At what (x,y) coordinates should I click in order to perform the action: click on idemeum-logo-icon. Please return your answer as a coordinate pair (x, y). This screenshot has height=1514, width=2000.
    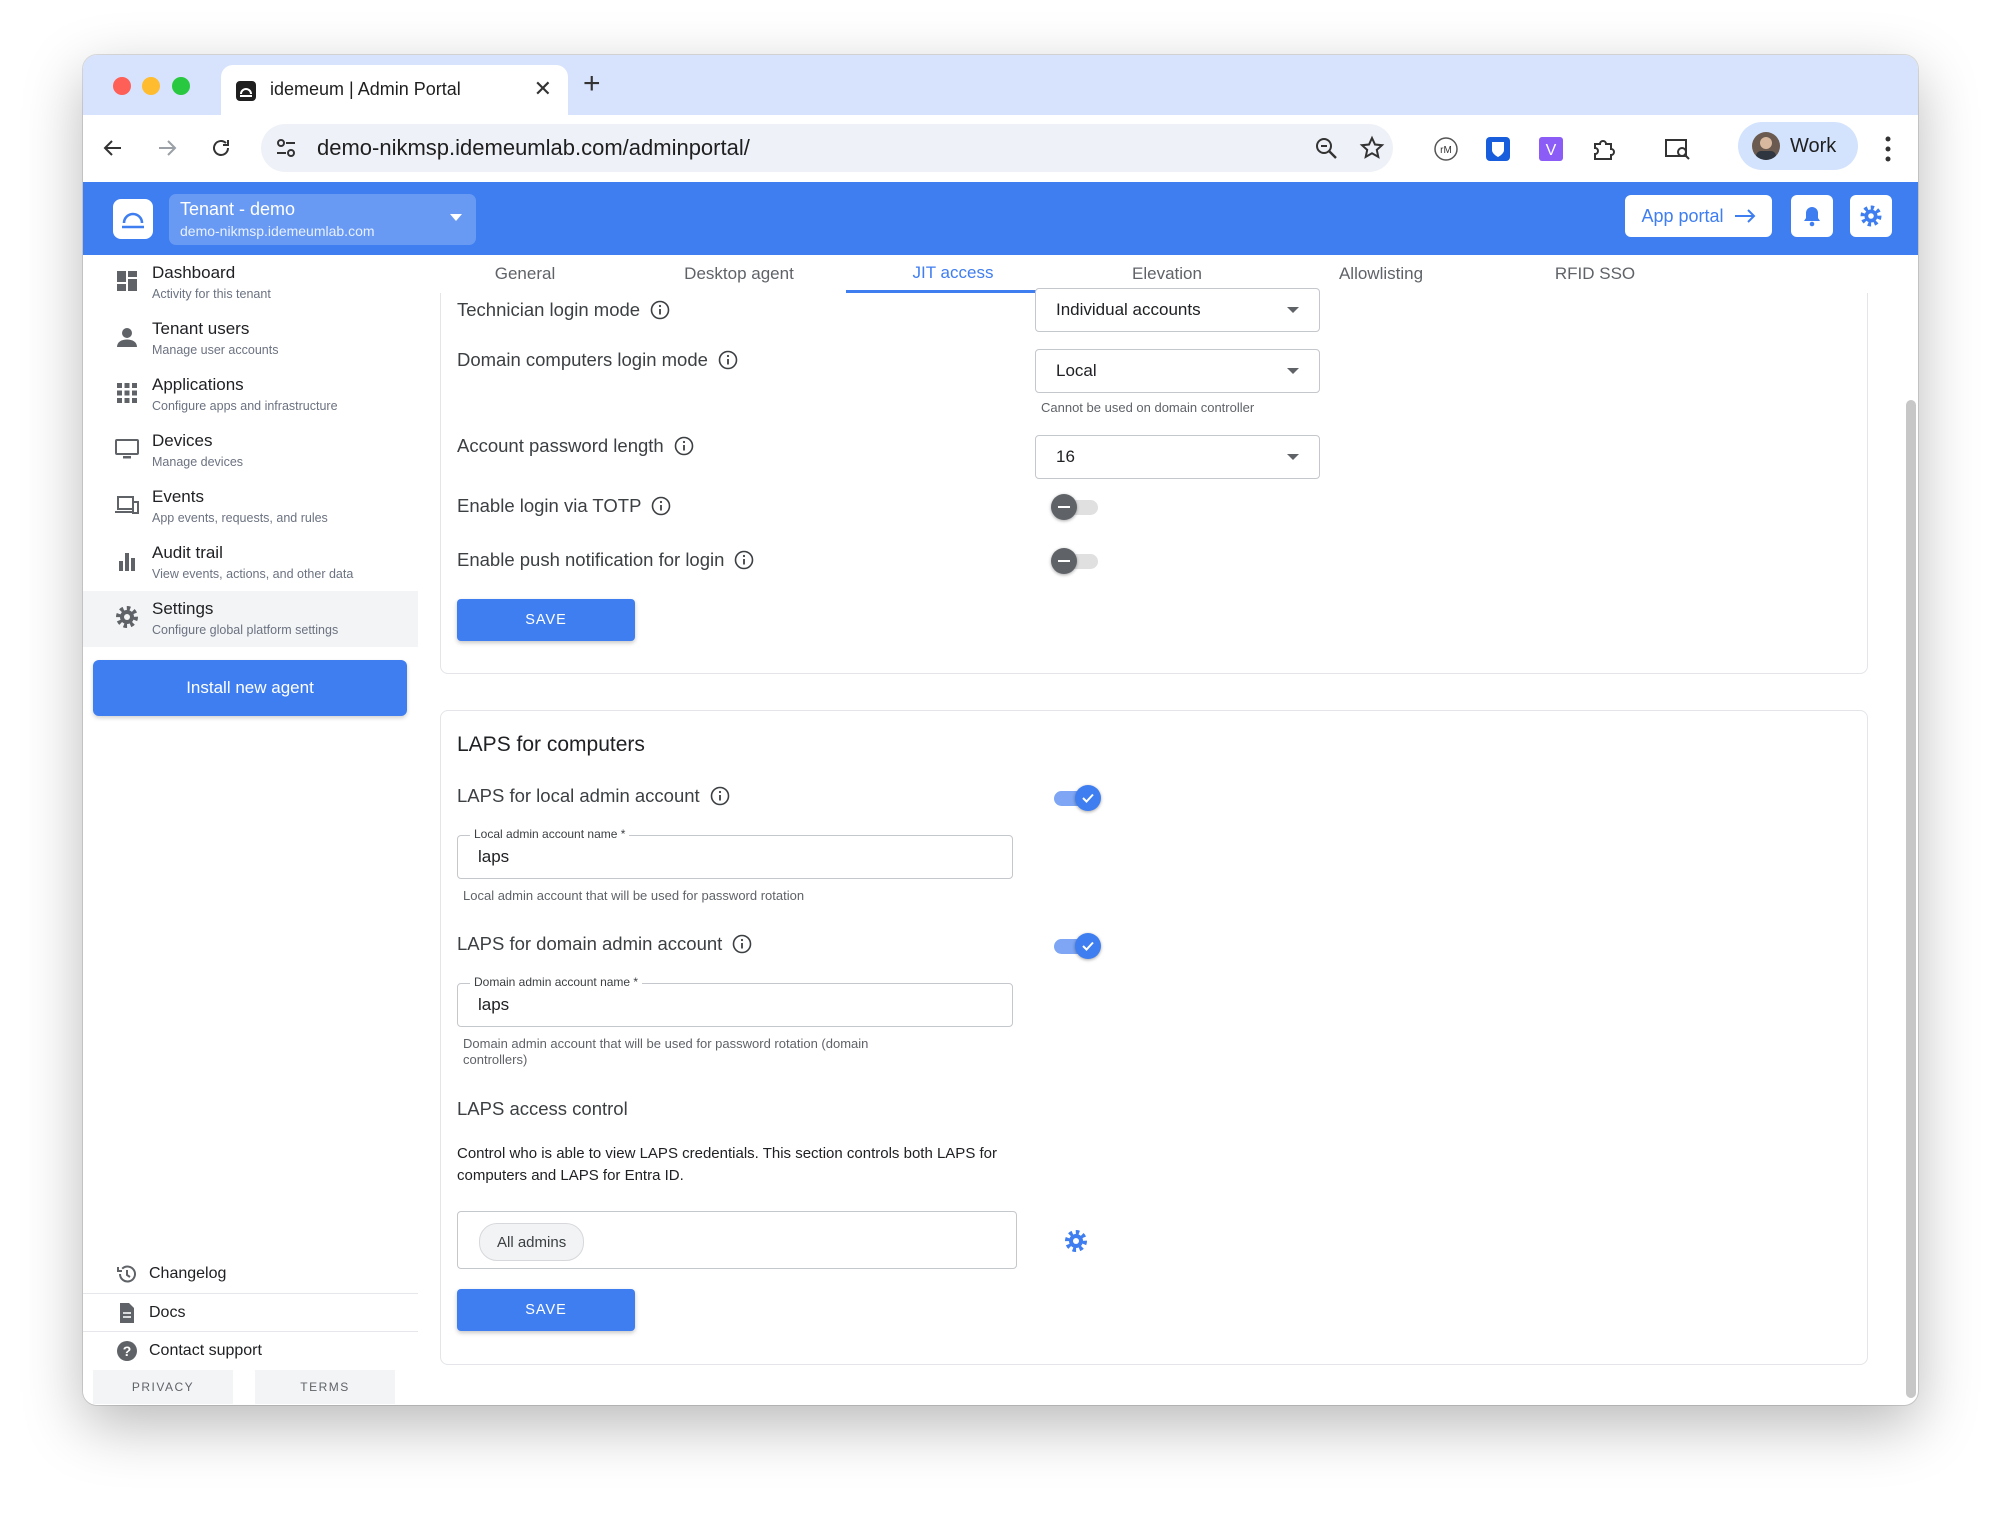
    Looking at the image, I should click on (133, 219).